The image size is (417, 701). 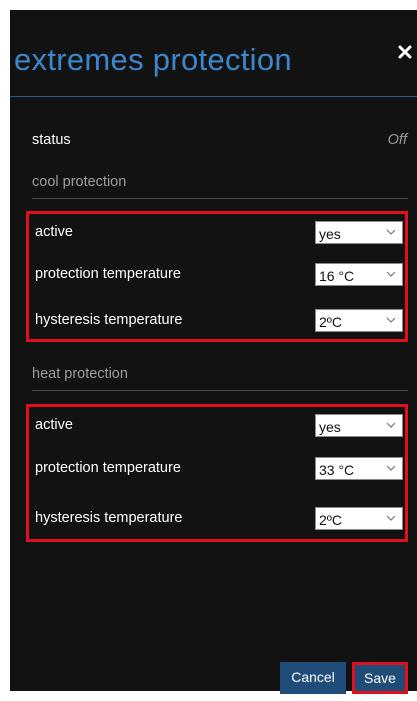 I want to click on status-row: status Off, so click(x=219, y=141).